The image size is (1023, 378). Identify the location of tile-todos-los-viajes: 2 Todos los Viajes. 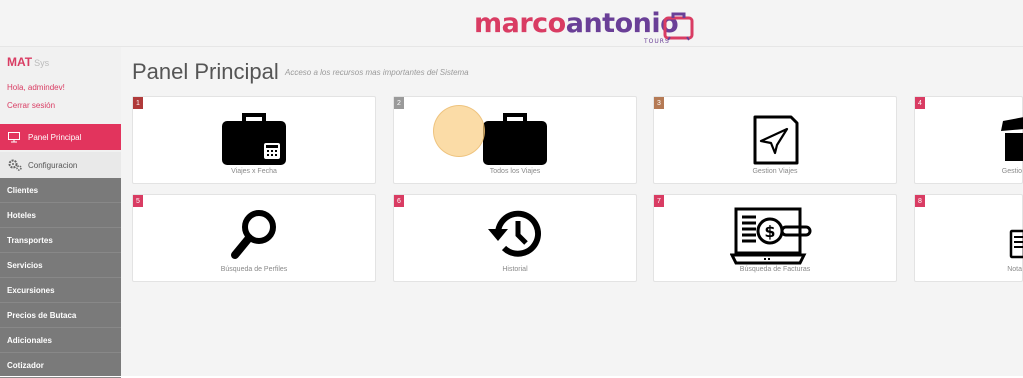
(515, 140).